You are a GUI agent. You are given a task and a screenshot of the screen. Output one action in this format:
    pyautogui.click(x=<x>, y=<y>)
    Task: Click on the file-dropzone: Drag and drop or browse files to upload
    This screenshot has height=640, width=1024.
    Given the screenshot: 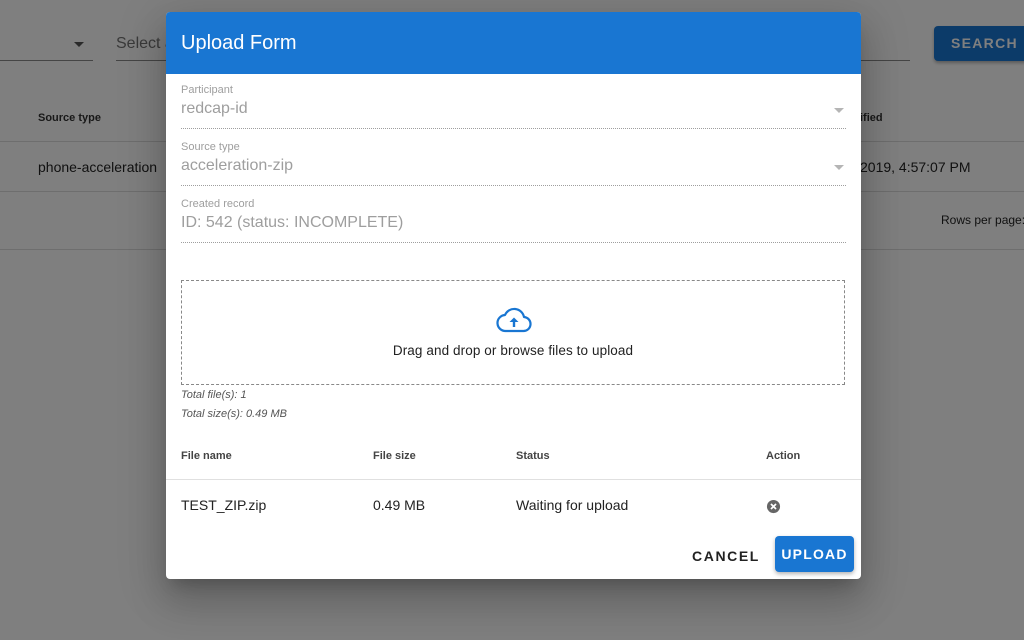 What is the action you would take?
    pyautogui.click(x=513, y=332)
    